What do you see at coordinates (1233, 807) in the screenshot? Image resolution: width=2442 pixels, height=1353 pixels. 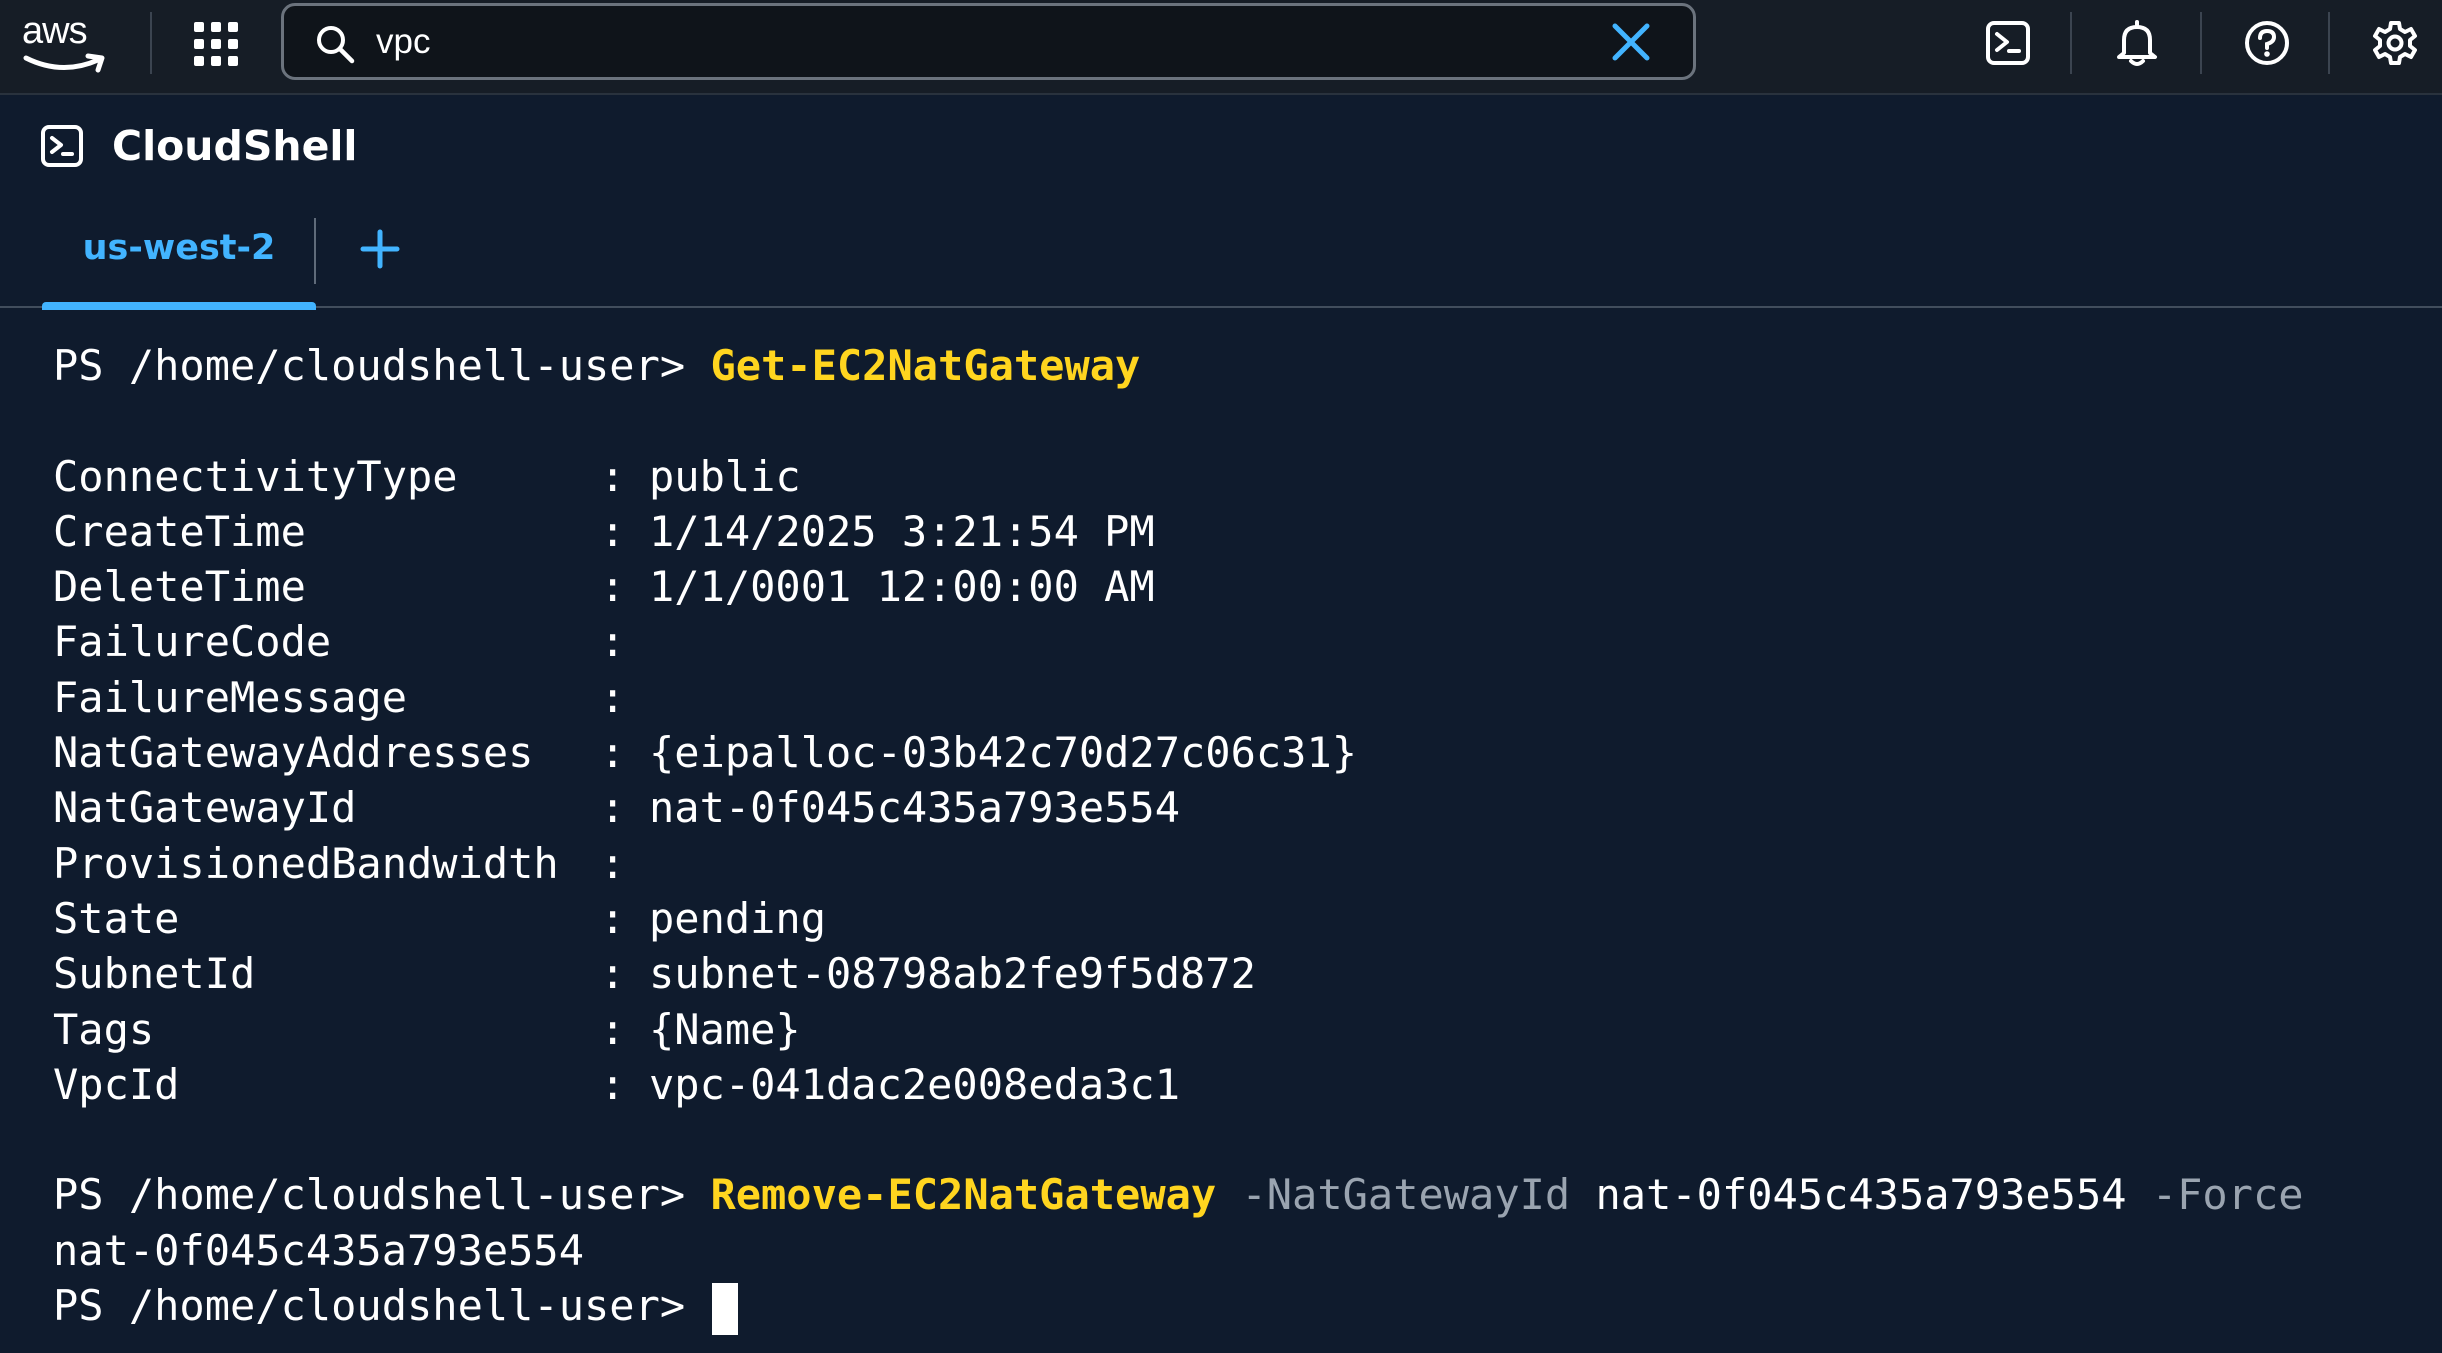 I see `property-row: NatGatewayId: nat-0f045c435a793e554` at bounding box center [1233, 807].